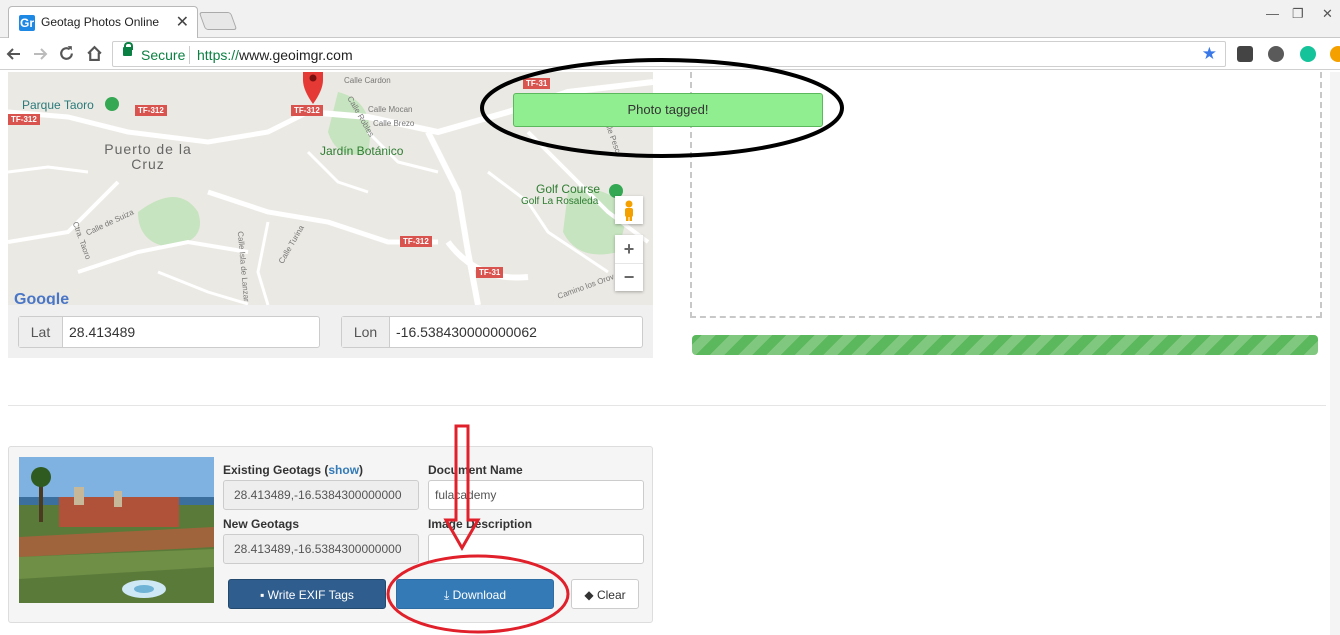 The width and height of the screenshot is (1340, 635). What do you see at coordinates (1276, 54) in the screenshot?
I see `evernote-extension-icon` at bounding box center [1276, 54].